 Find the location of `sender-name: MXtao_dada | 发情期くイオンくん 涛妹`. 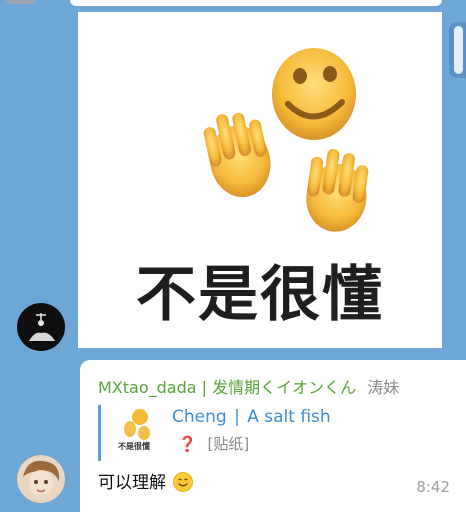

sender-name: MXtao_dada | 发情期くイオンくん 涛妹 is located at coordinates (279, 386).